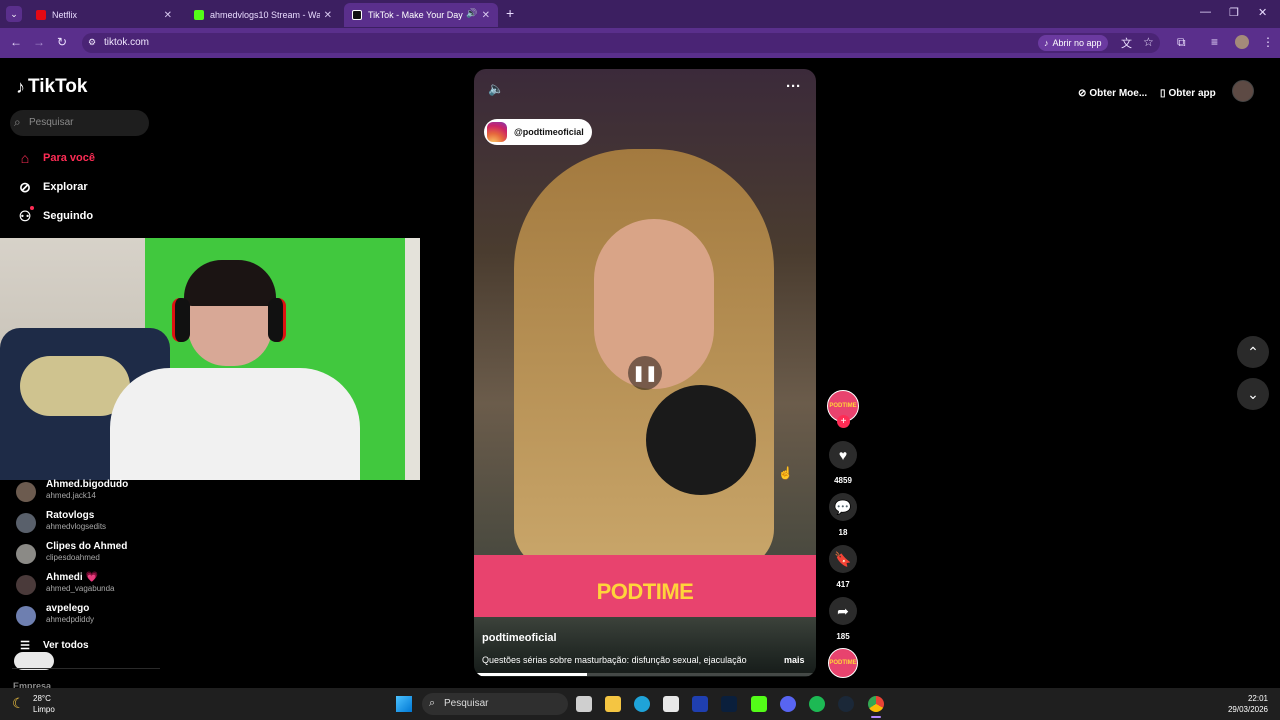  What do you see at coordinates (645, 591) in the screenshot?
I see `banner-text: PODTIME` at bounding box center [645, 591].